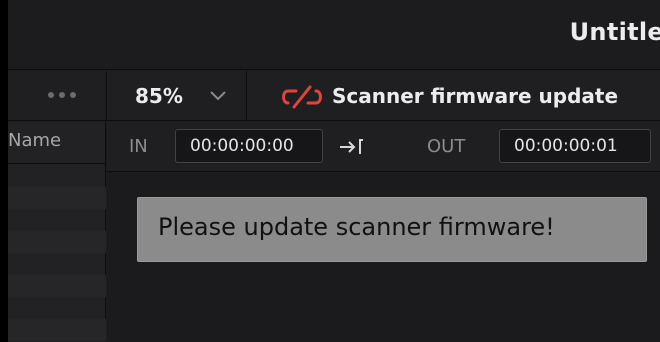  What do you see at coordinates (218, 95) in the screenshot?
I see `chevron-down-icon` at bounding box center [218, 95].